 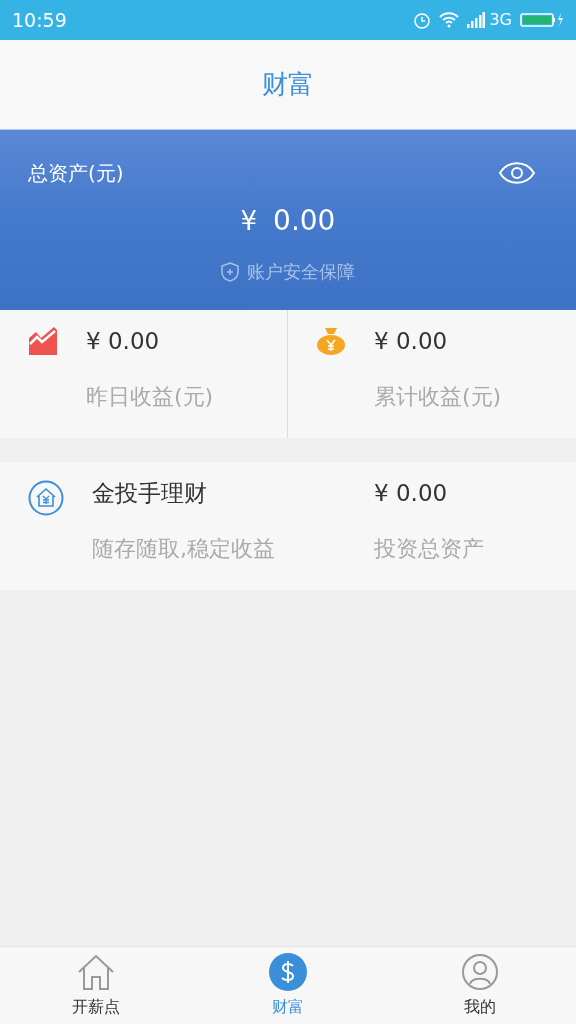 What do you see at coordinates (411, 493) in the screenshot?
I see `investment-amount: ¥ 0.00` at bounding box center [411, 493].